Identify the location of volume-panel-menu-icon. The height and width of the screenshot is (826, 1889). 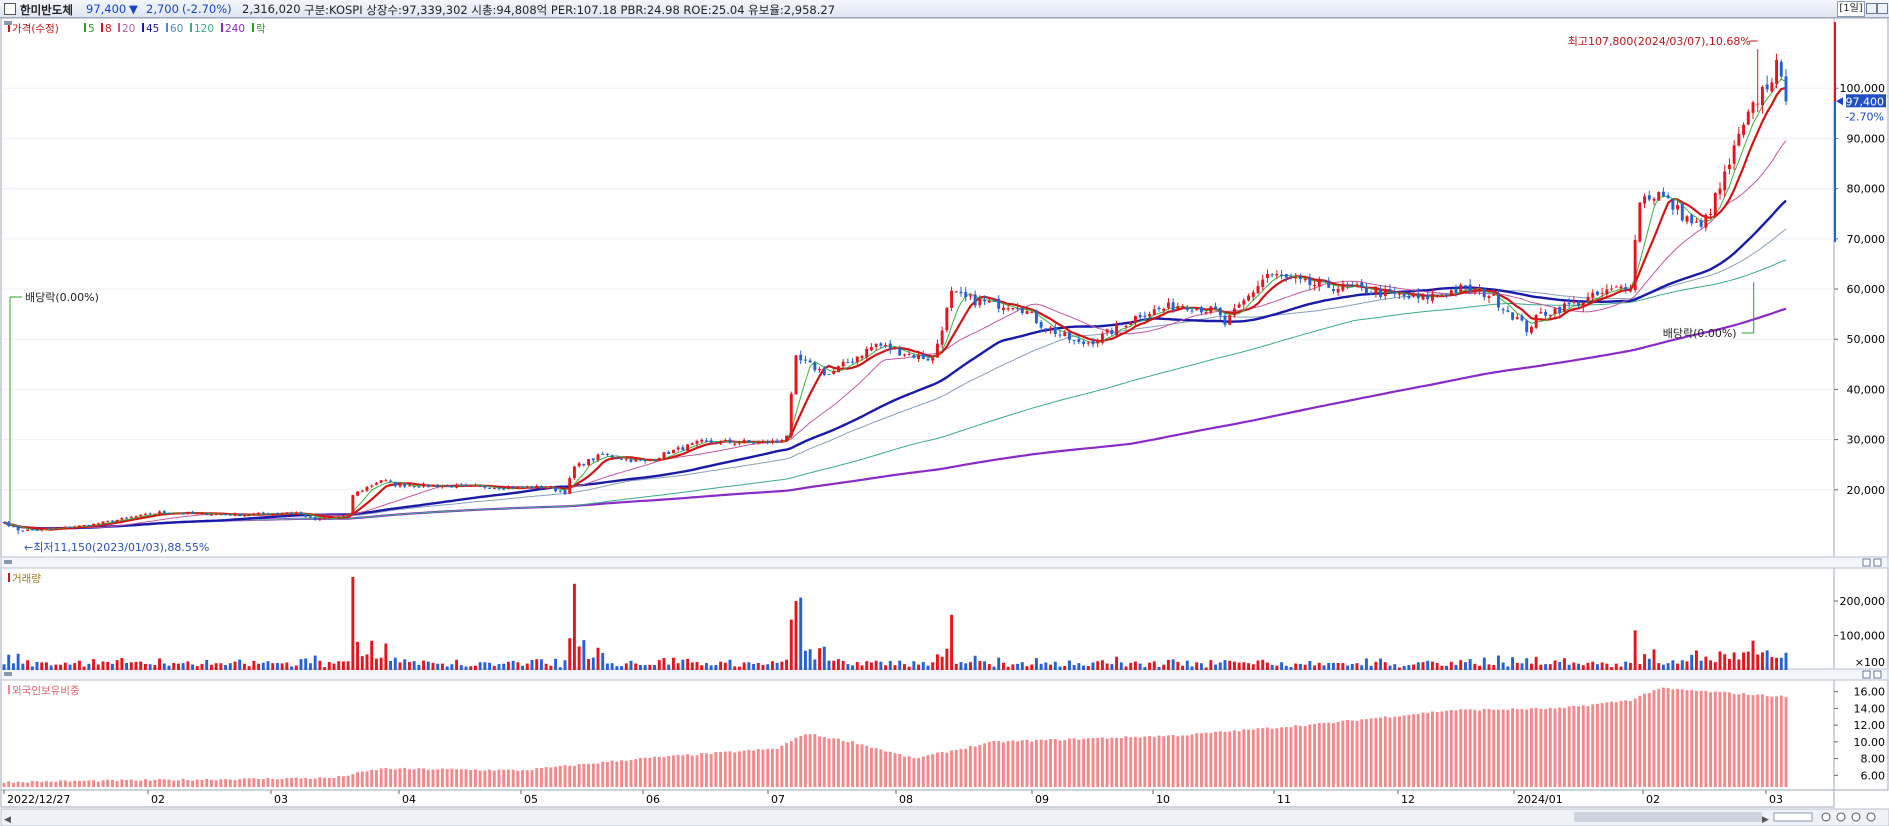
(8, 562).